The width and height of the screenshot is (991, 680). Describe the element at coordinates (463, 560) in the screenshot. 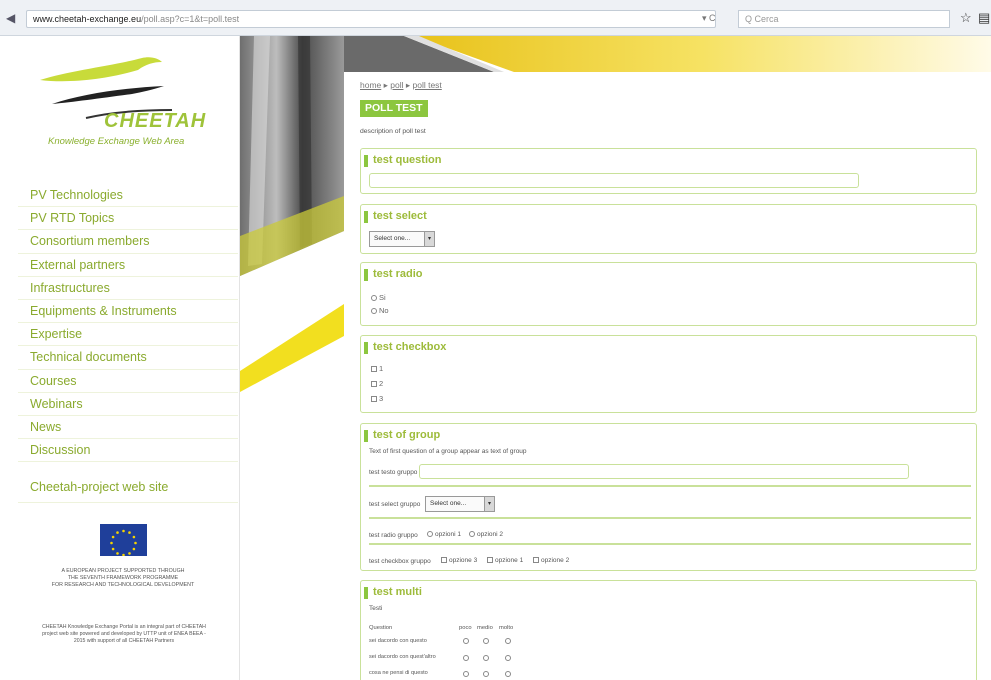

I see `option-label: opzione 3` at that location.